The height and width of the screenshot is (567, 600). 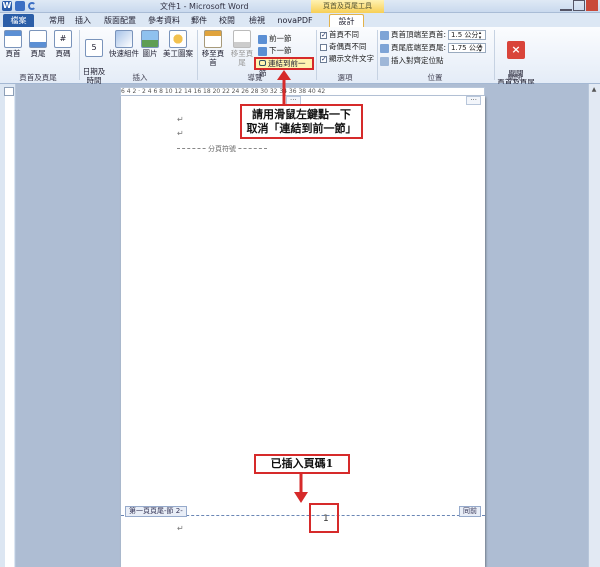 I want to click on instruction-callout: 請用滑鼠左鍵點一下 取消「連結到前一節」, so click(x=301, y=121).